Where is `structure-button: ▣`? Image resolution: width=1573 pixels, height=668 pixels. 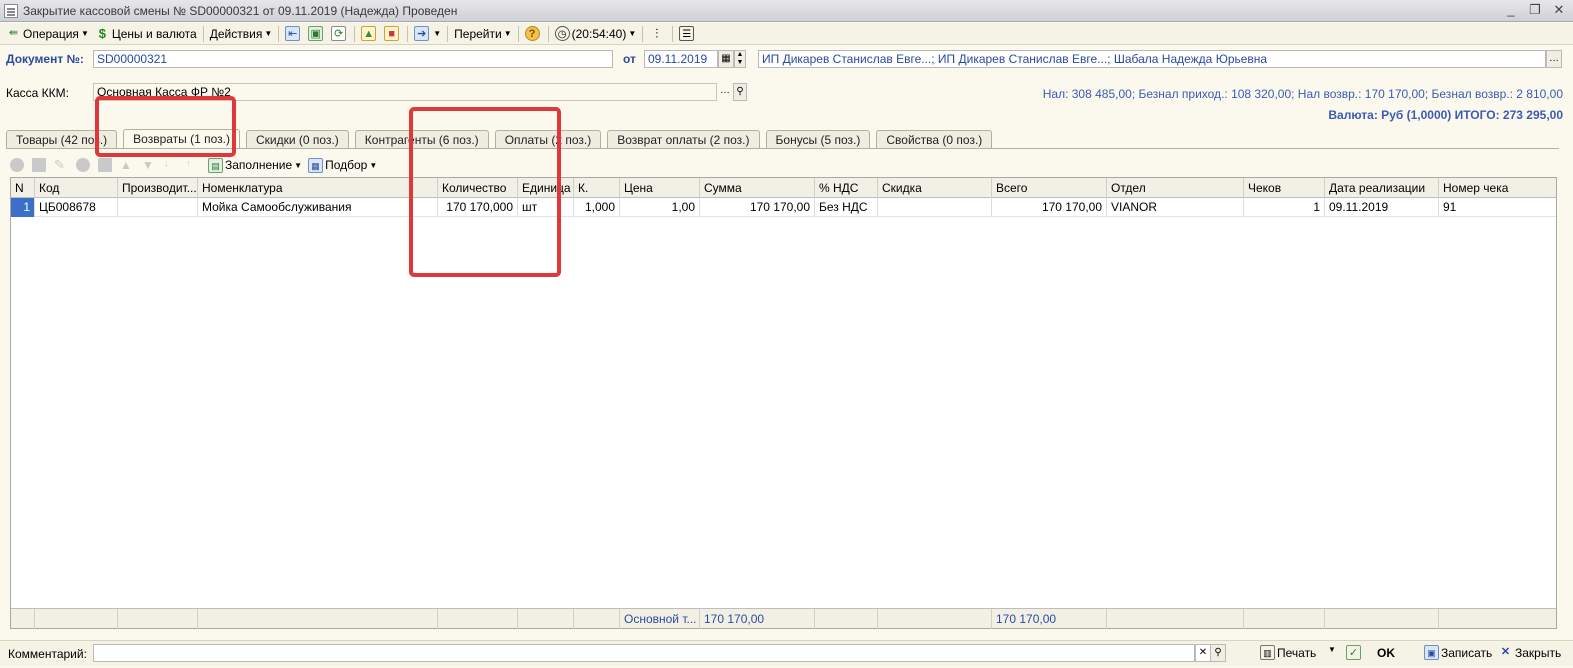
structure-button: ▣ is located at coordinates (316, 34).